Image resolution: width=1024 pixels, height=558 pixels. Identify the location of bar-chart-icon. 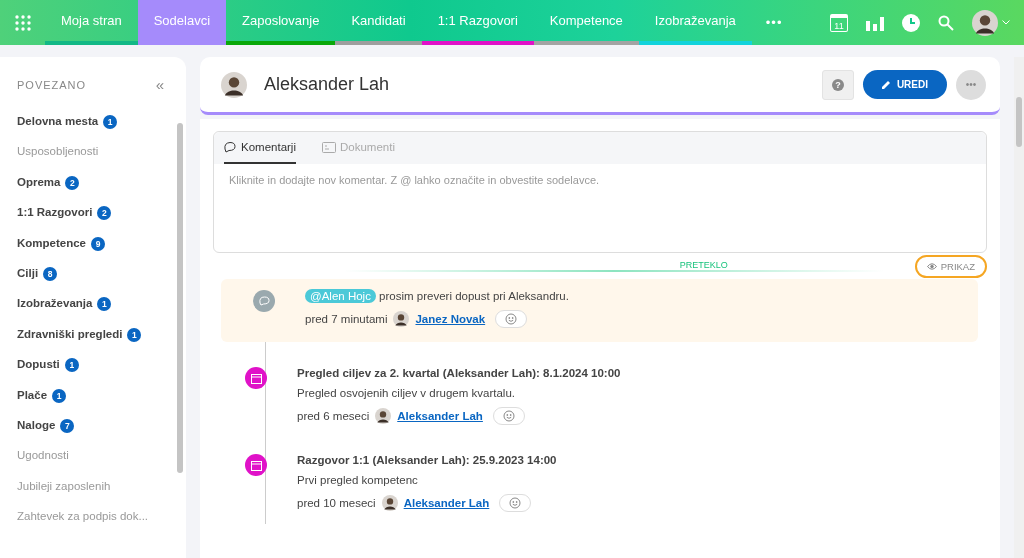
(875, 22).